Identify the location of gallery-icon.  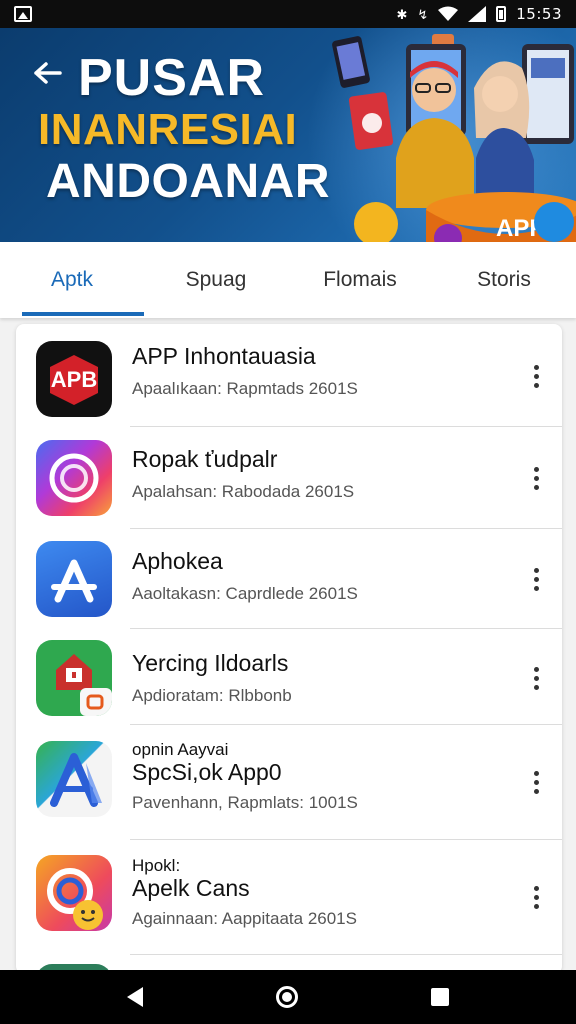
(23, 14).